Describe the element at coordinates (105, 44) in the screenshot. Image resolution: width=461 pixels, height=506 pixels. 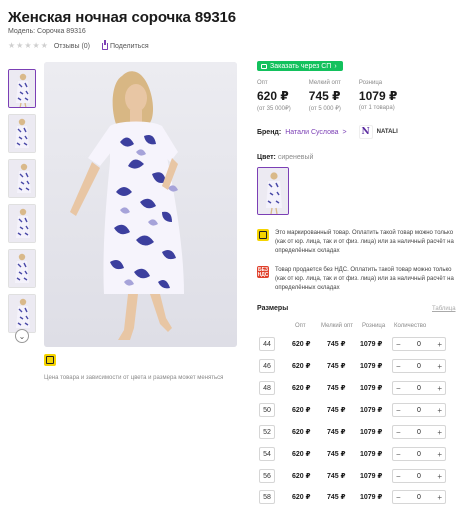
I see `share-icon` at that location.